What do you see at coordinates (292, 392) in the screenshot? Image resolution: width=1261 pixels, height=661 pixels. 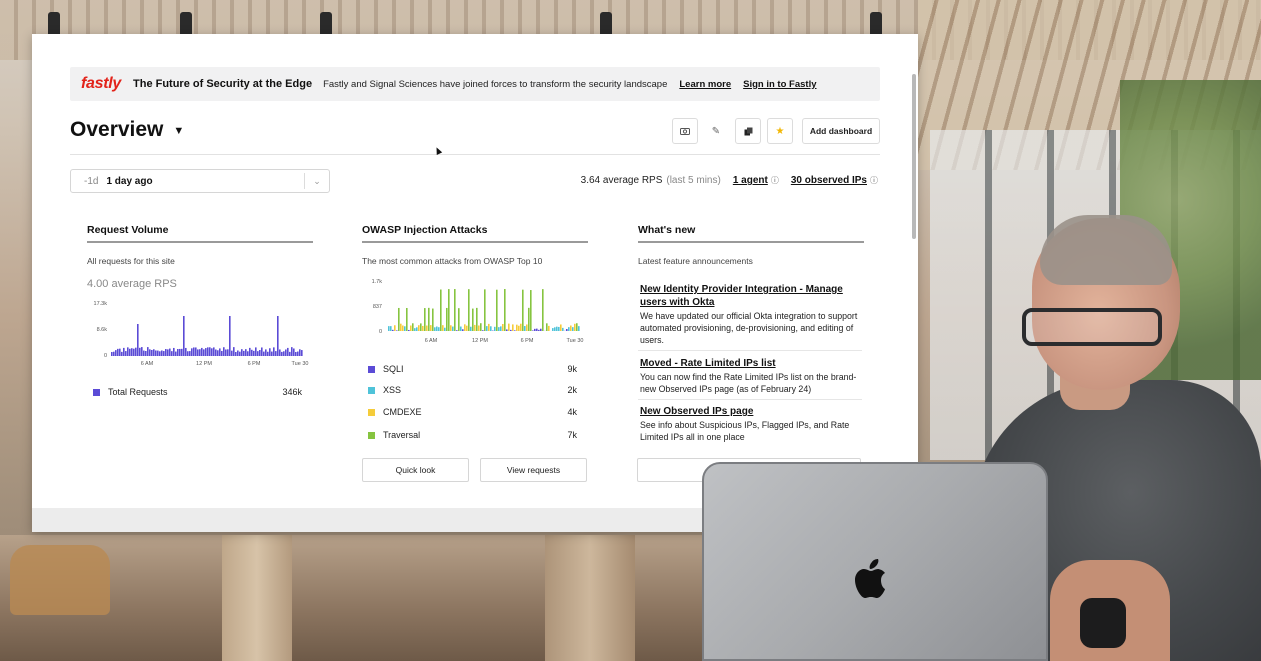 I see `legend-value: 346k` at bounding box center [292, 392].